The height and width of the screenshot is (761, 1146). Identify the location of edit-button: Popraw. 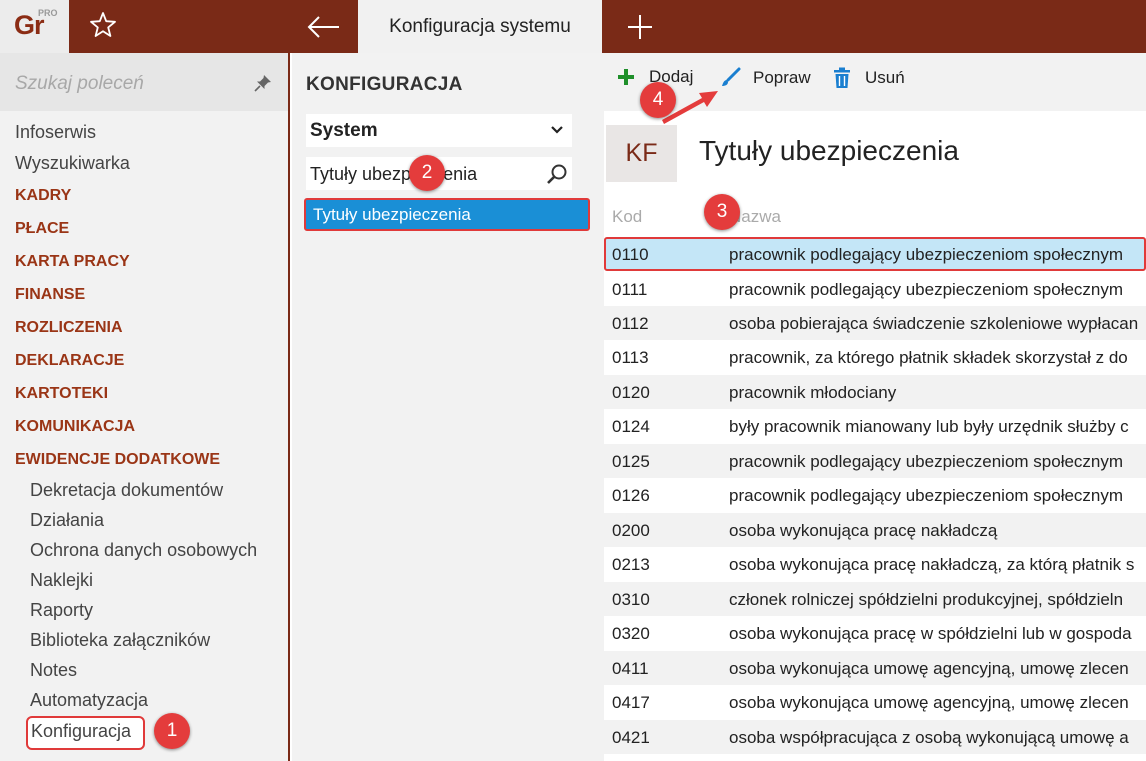
(765, 78).